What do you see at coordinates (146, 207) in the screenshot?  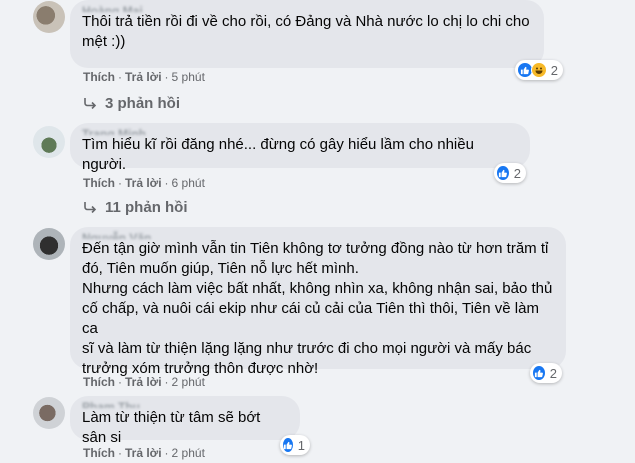 I see `replies-label: 11 phản hồi` at bounding box center [146, 207].